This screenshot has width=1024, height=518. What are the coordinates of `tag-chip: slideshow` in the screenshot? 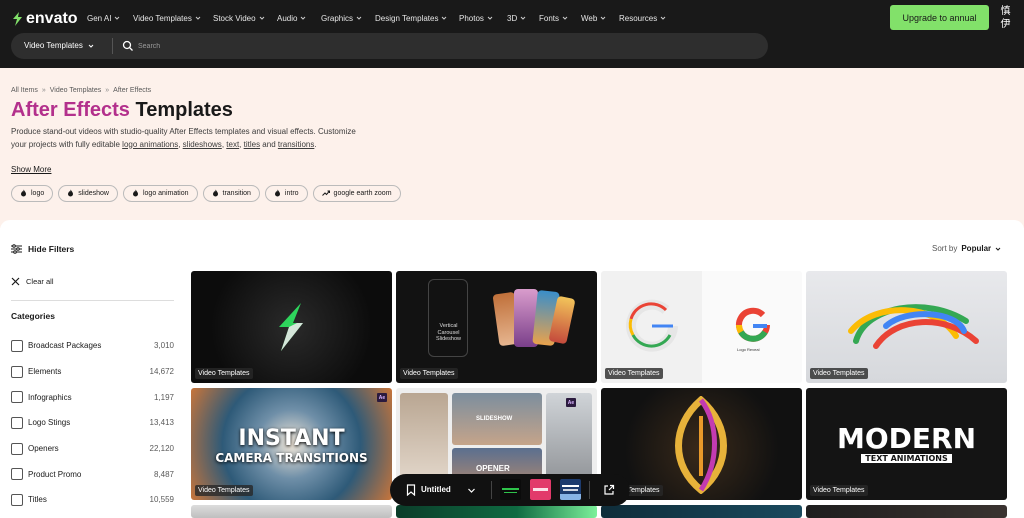 It's located at (88, 193).